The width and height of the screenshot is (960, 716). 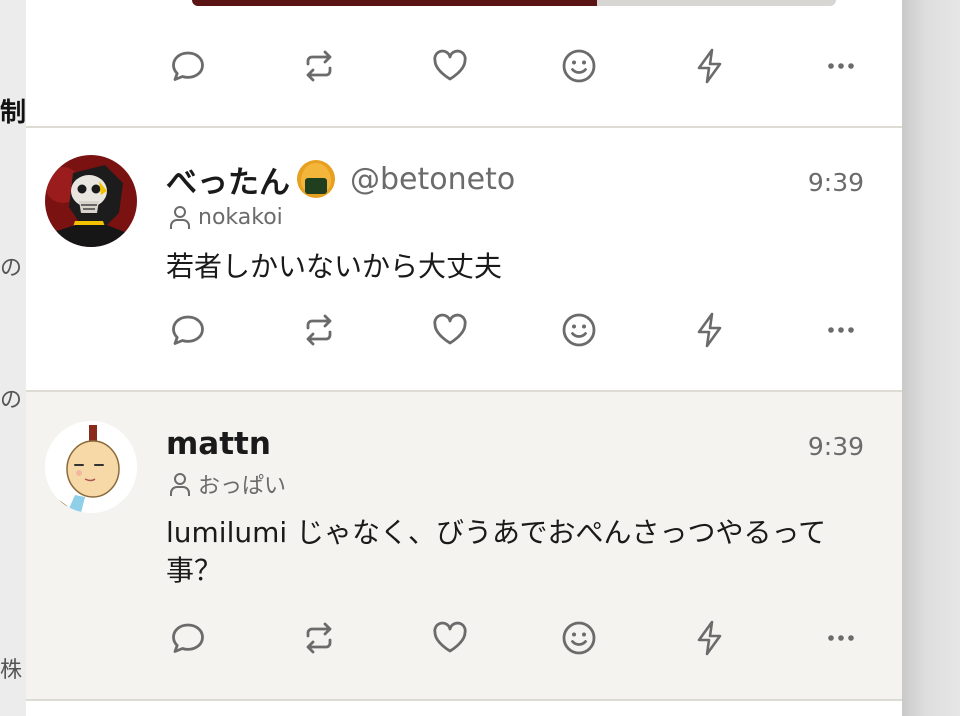 What do you see at coordinates (334, 266) in the screenshot?
I see `post-body: 若者しかいないから大丈夫` at bounding box center [334, 266].